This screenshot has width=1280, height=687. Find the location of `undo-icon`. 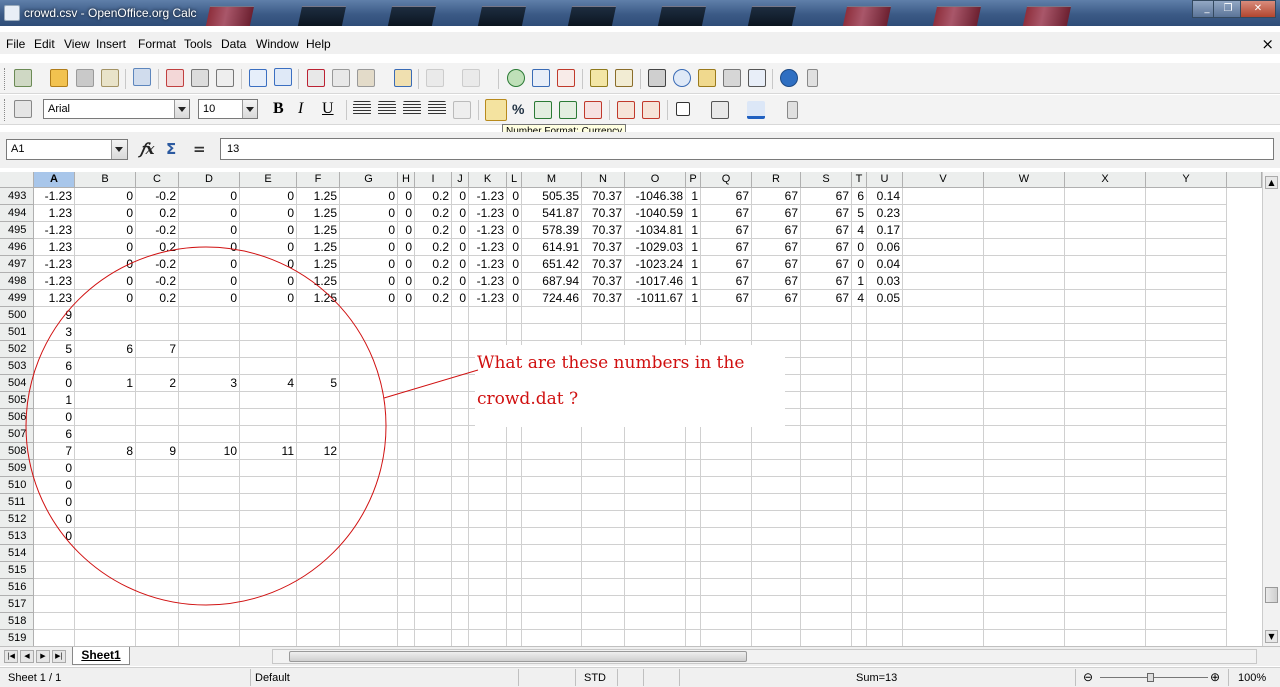

undo-icon is located at coordinates (435, 78).